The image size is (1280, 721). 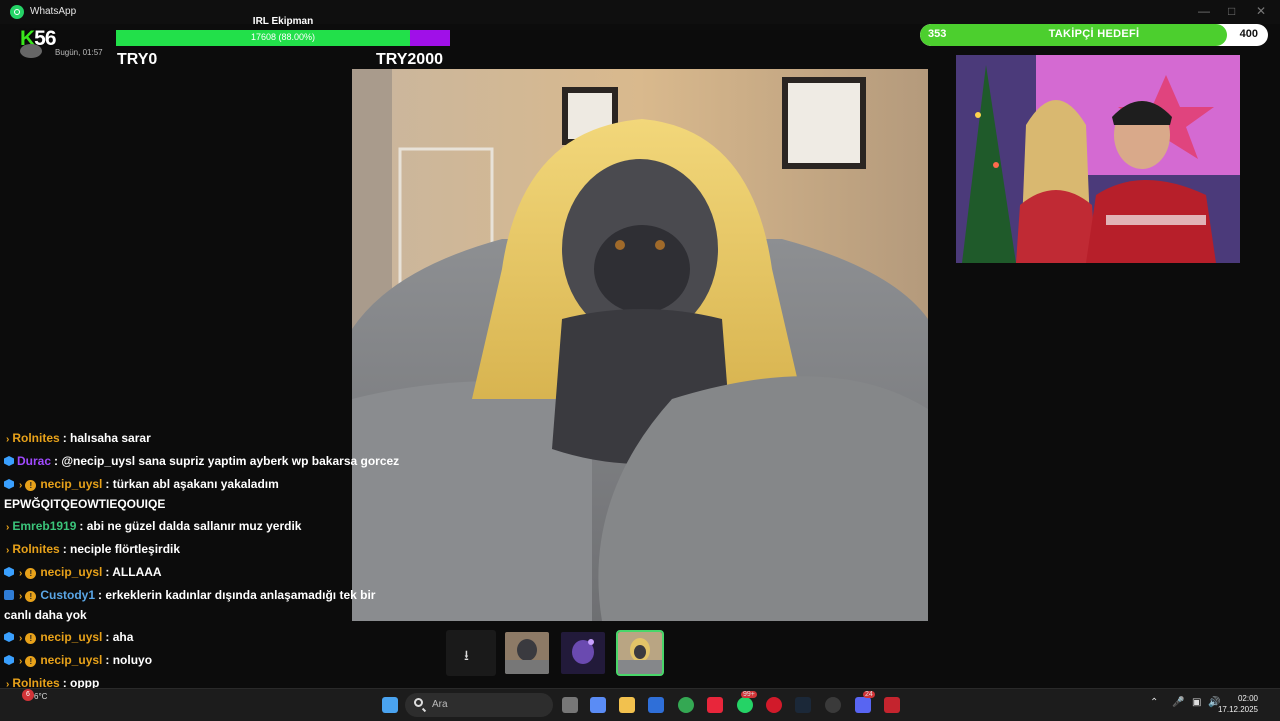 I want to click on whatsapp-icon, so click(x=17, y=12).